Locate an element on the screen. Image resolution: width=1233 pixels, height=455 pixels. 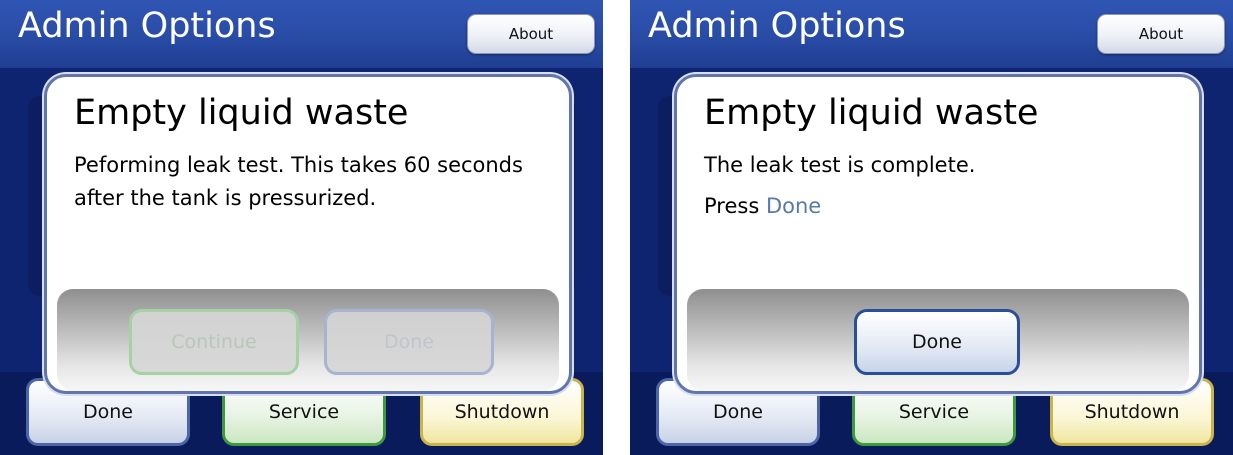
continue-button: Continue is located at coordinates (214, 342).